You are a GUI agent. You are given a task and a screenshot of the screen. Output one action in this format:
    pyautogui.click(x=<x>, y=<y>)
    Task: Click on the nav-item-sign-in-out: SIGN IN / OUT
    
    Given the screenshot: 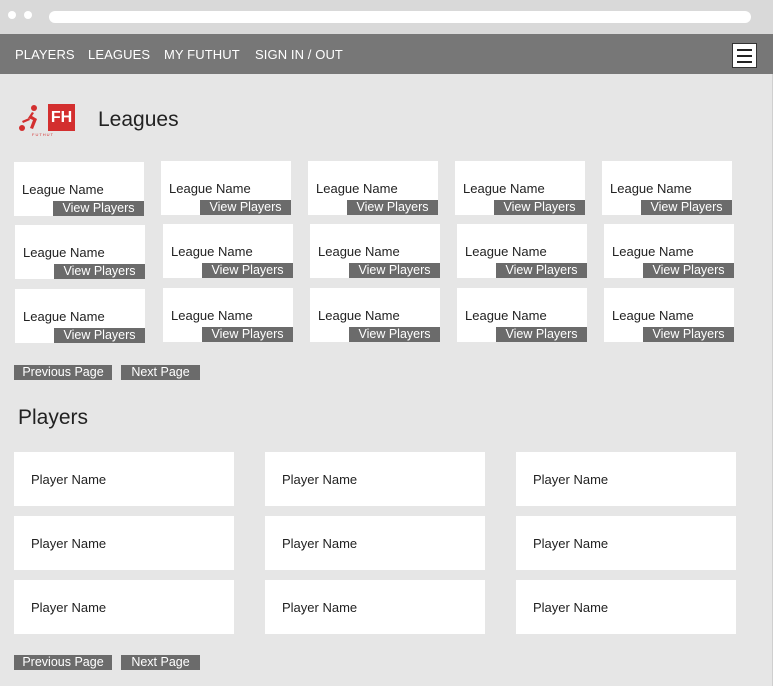 What is the action you would take?
    pyautogui.click(x=299, y=54)
    